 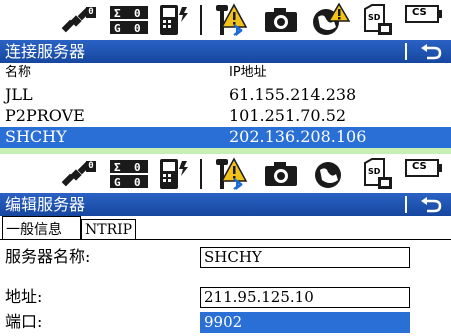 I want to click on server-ip: 101.251.70.52, so click(x=288, y=115).